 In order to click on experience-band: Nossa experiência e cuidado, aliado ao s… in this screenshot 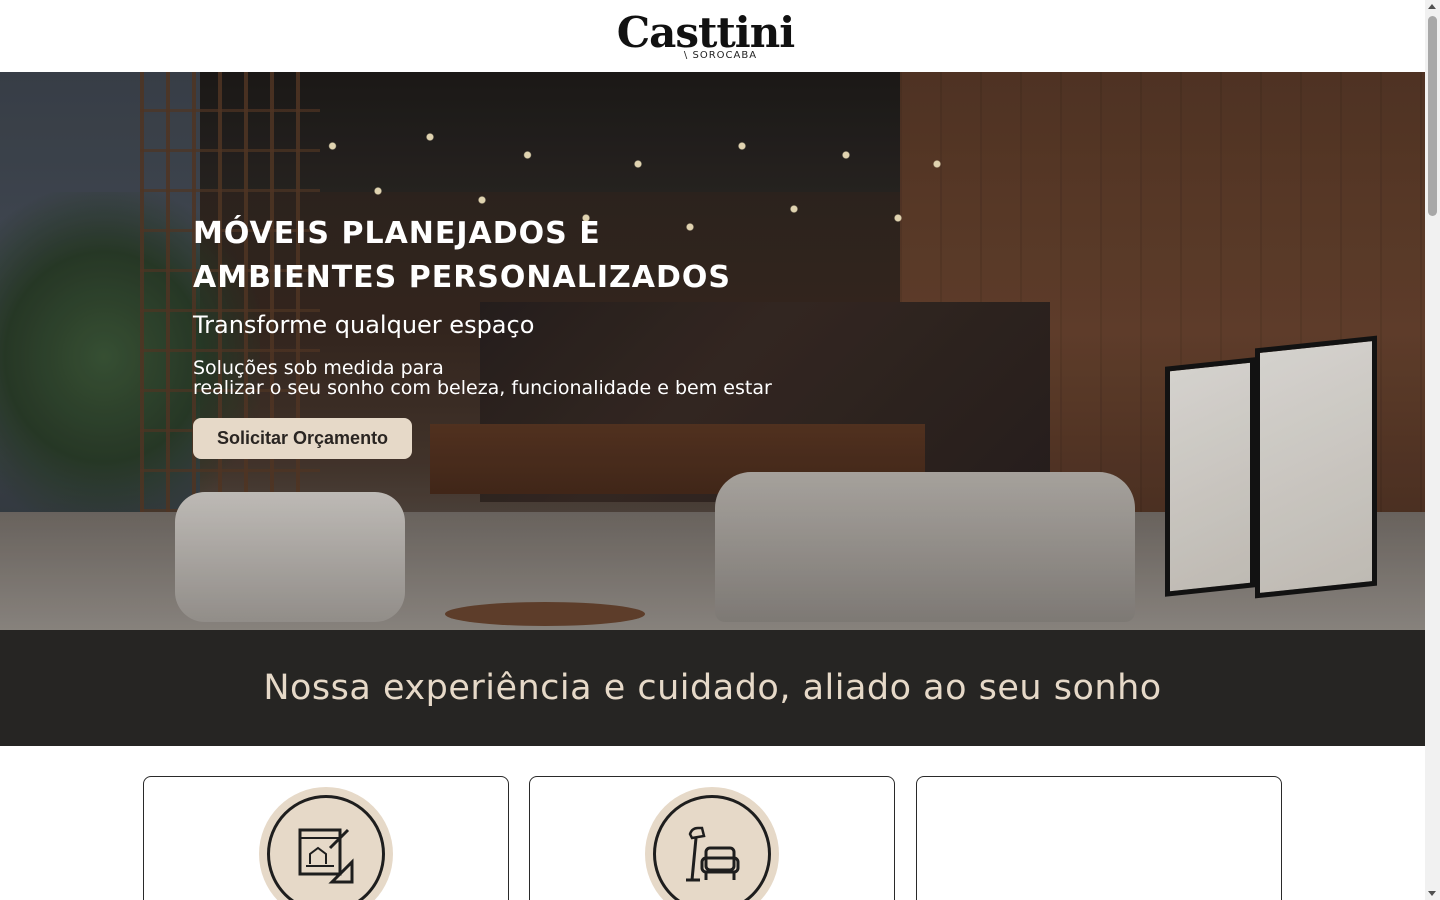, I will do `click(712, 688)`.